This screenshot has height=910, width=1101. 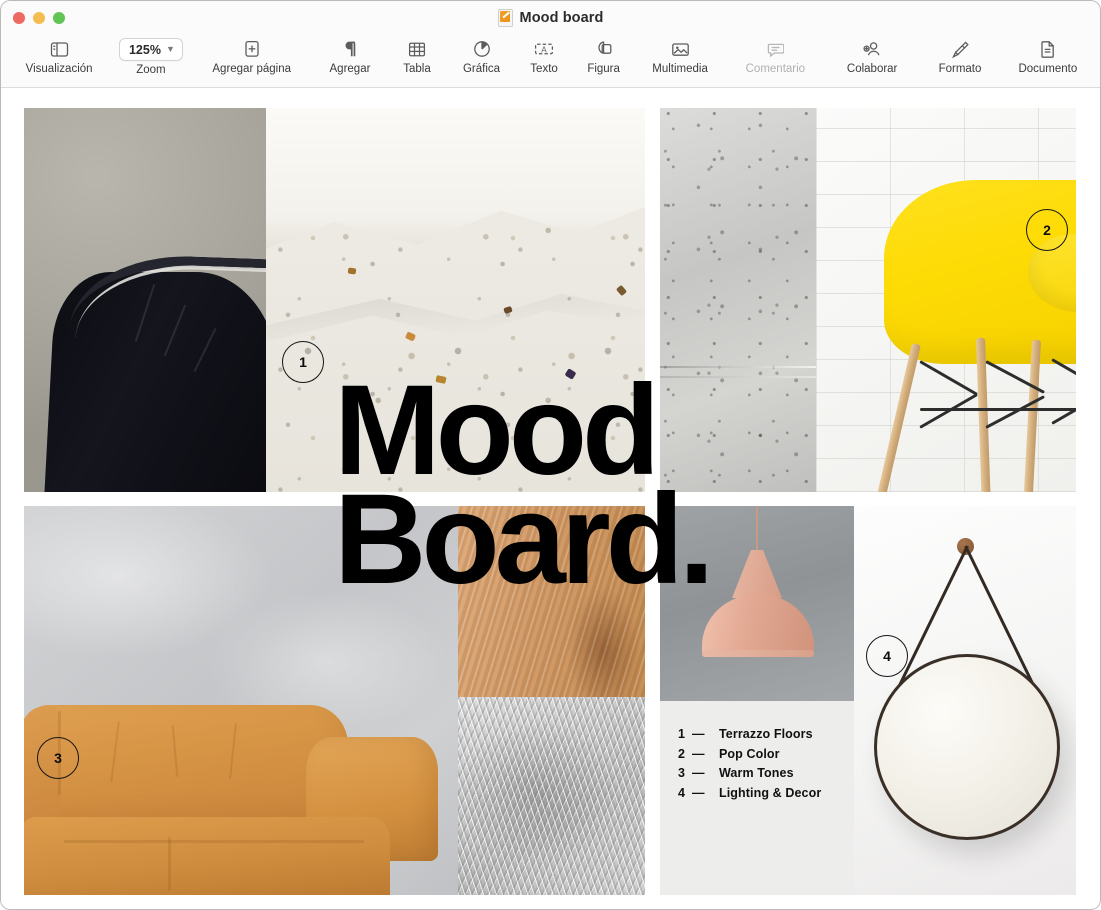 I want to click on toolbar-item-tabla: Tabla, so click(x=417, y=55).